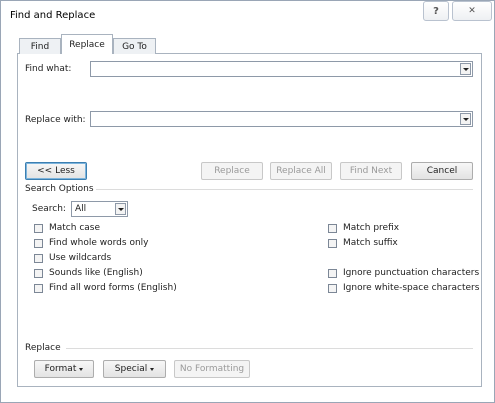 Image resolution: width=495 pixels, height=403 pixels. I want to click on option-wildcards: Use wildcards, so click(105, 258).